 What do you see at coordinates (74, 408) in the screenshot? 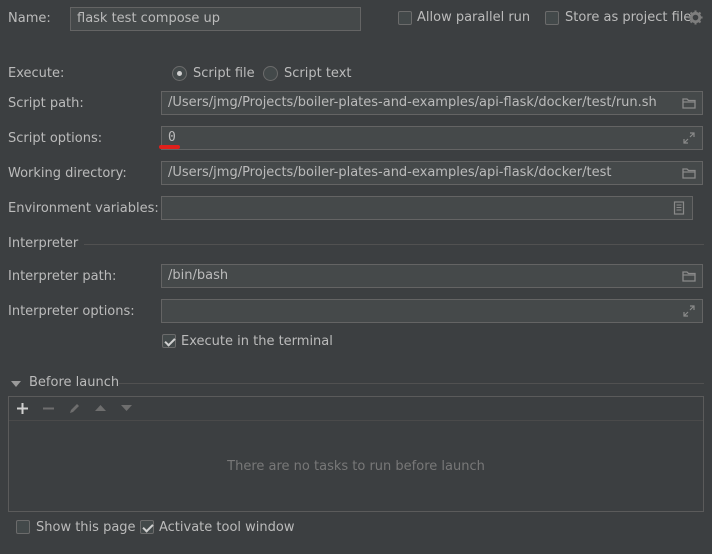
I see `edit-pencil-icon` at bounding box center [74, 408].